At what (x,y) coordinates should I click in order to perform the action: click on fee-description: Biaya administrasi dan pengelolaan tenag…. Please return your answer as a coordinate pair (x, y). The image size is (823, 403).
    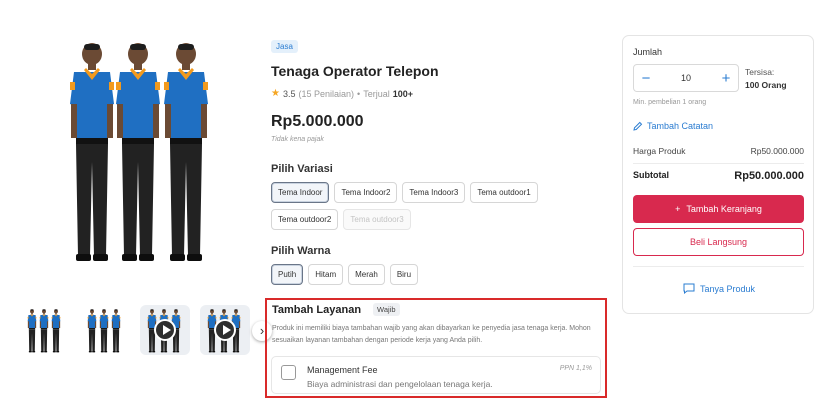
    Looking at the image, I should click on (400, 384).